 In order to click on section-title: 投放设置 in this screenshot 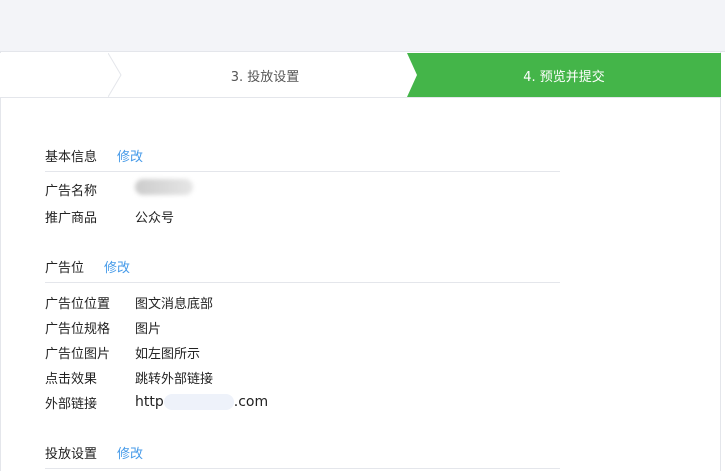, I will do `click(71, 454)`.